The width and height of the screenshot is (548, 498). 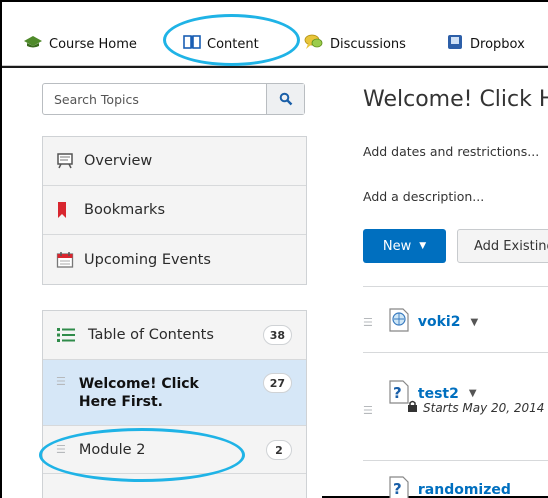 I want to click on dropbox-icon, so click(x=455, y=44).